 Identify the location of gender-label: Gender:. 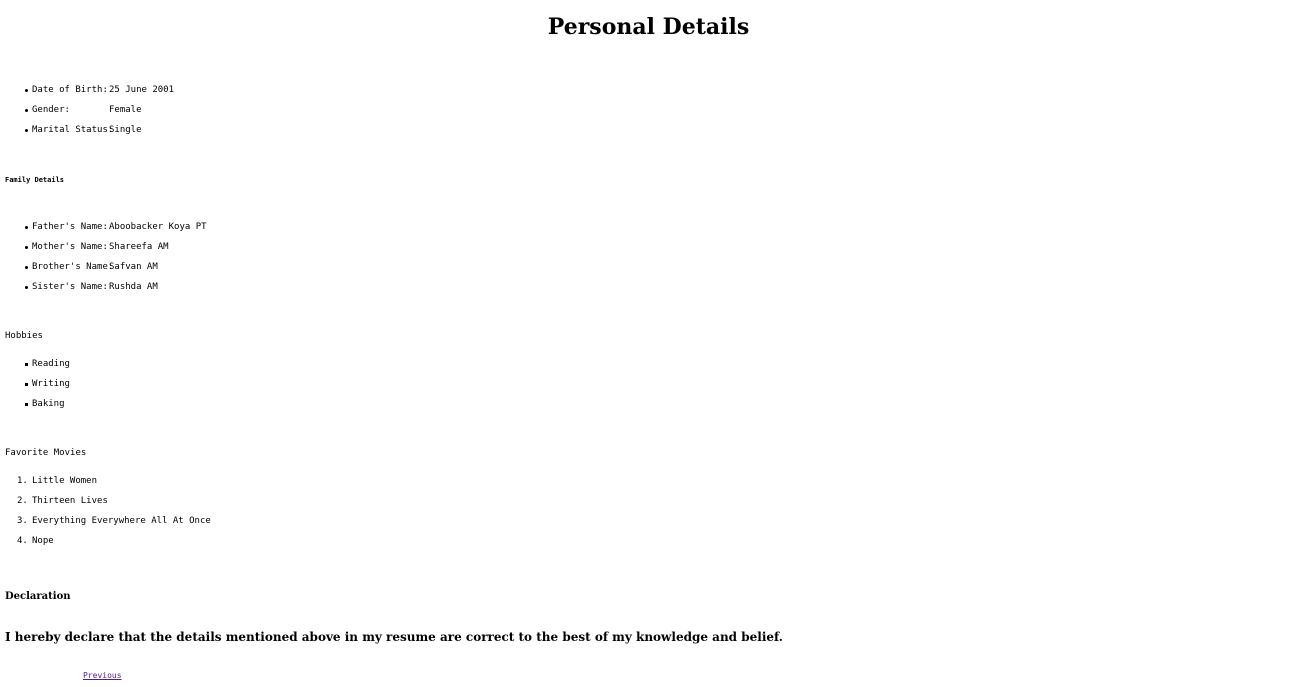
(51, 110).